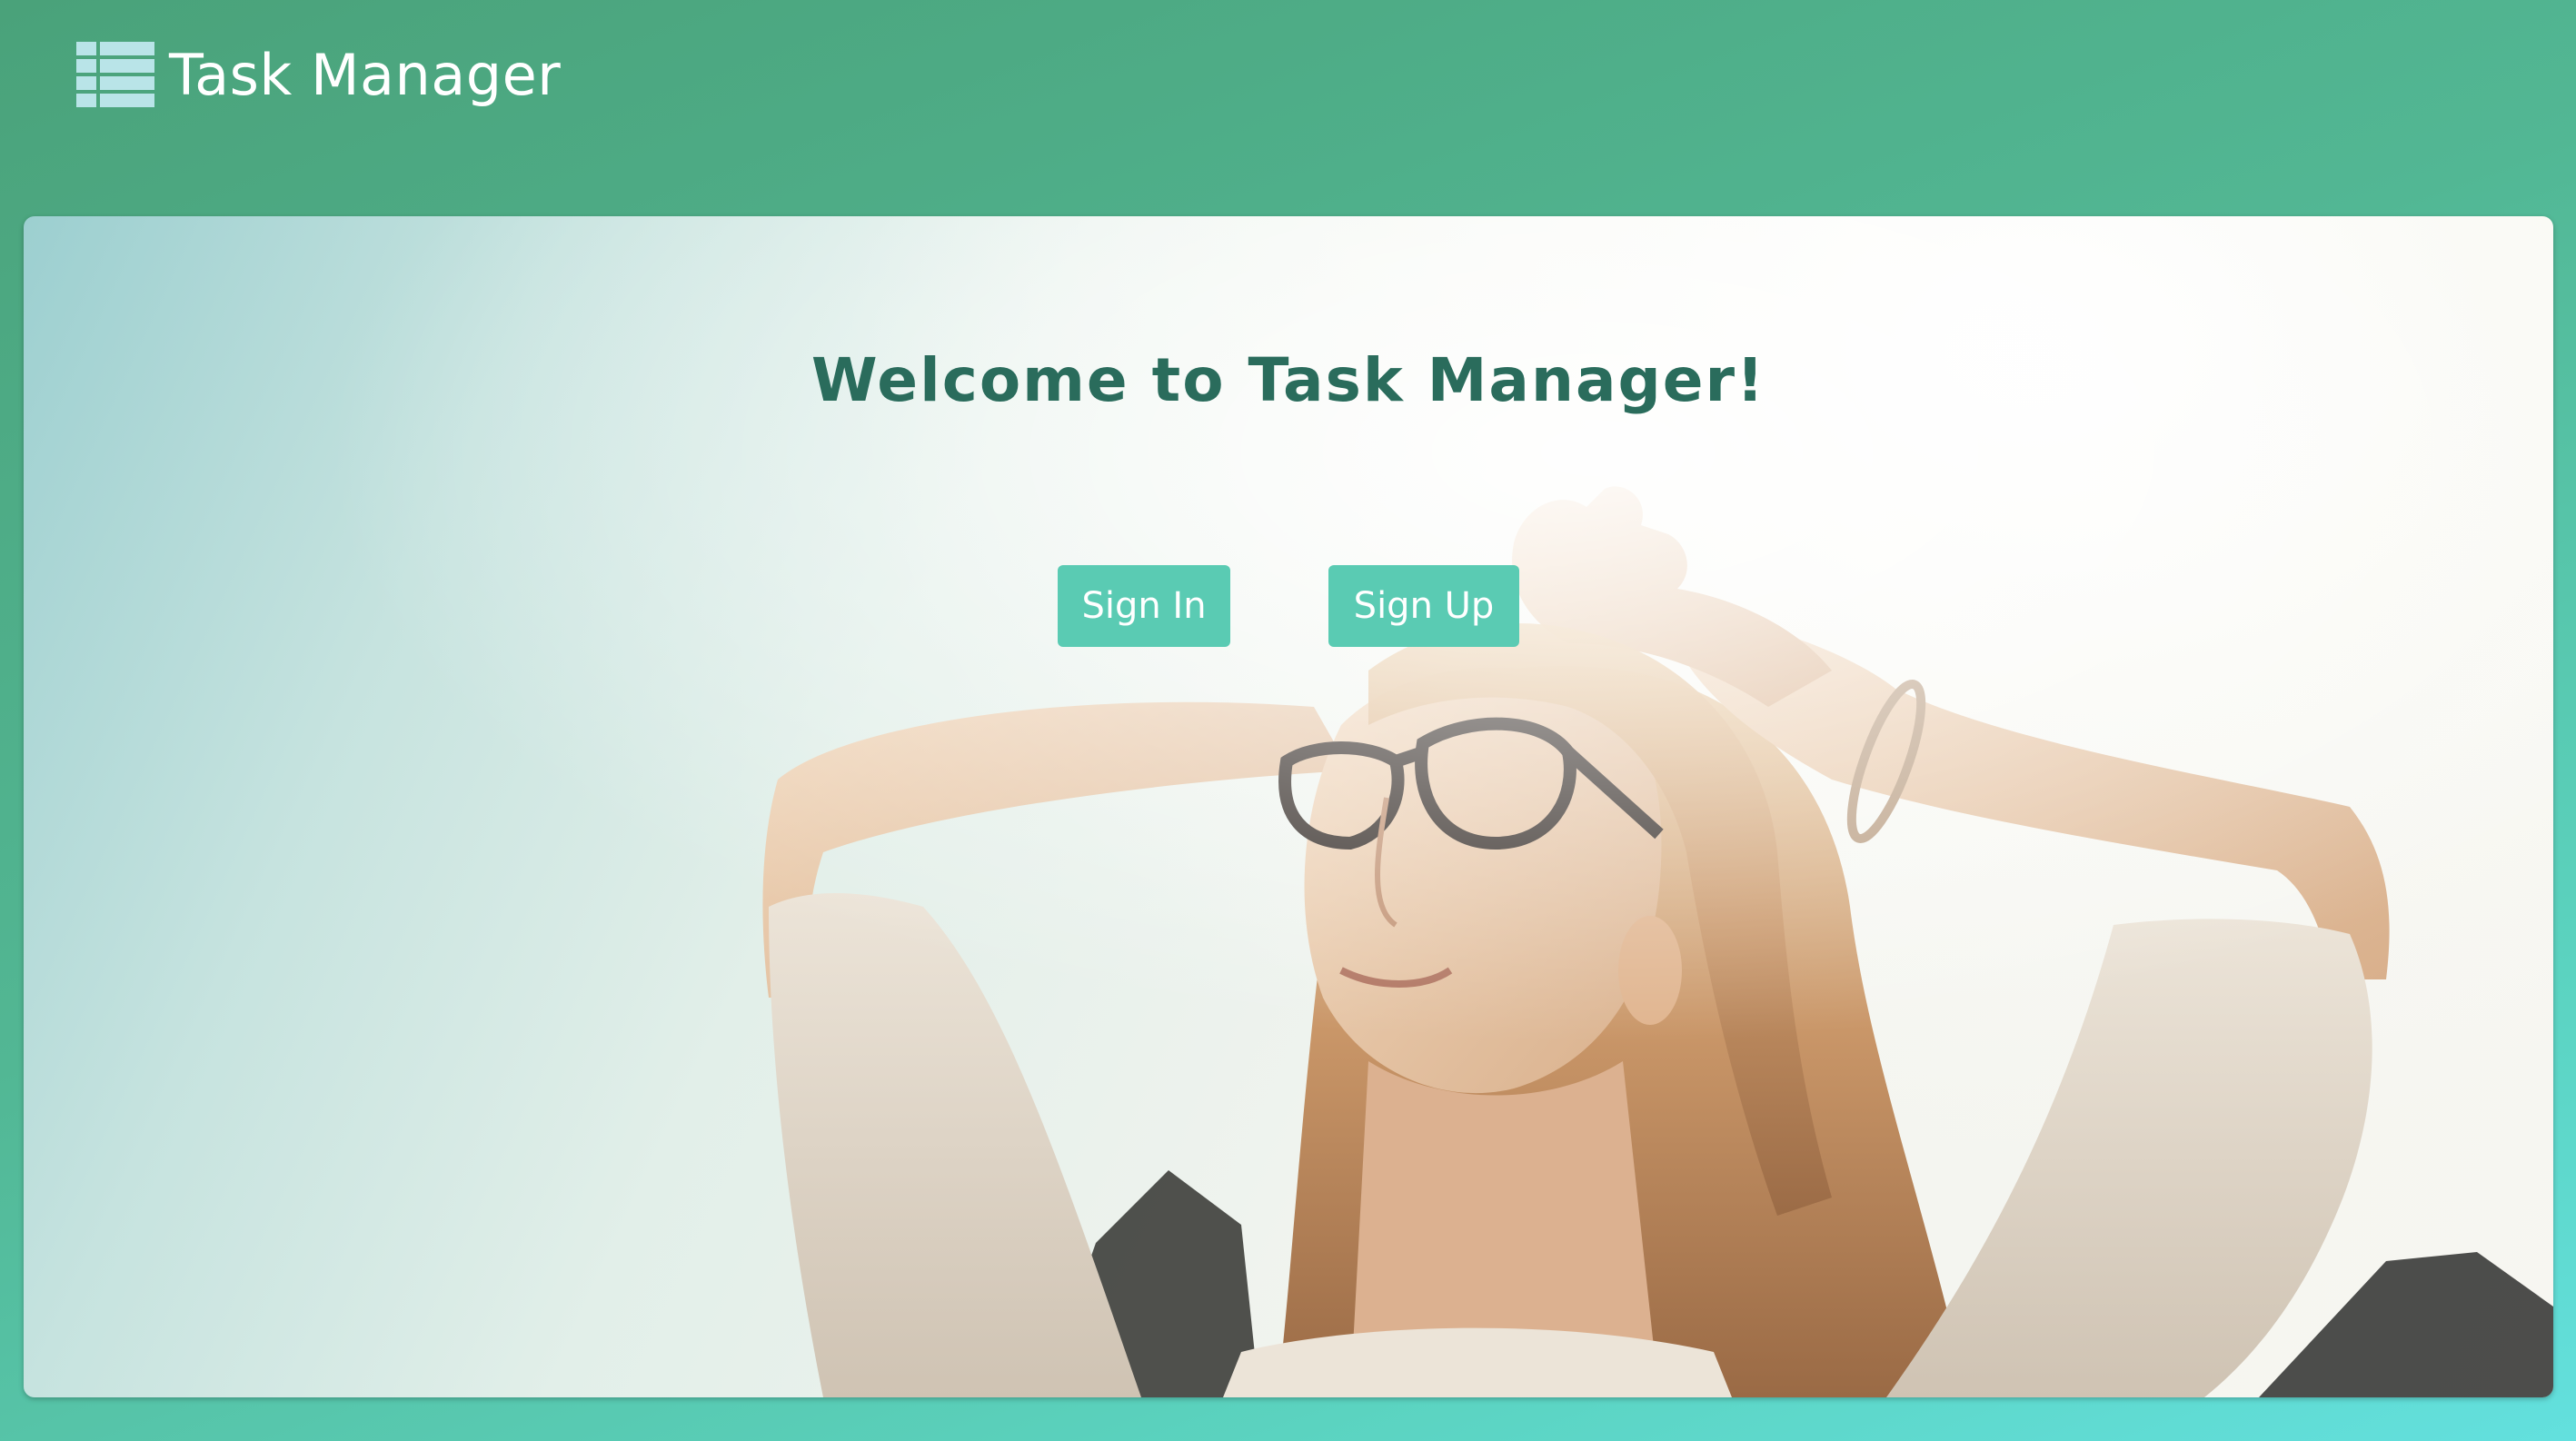 The width and height of the screenshot is (2576, 1441). I want to click on sign-in-button: Sign In, so click(1144, 606).